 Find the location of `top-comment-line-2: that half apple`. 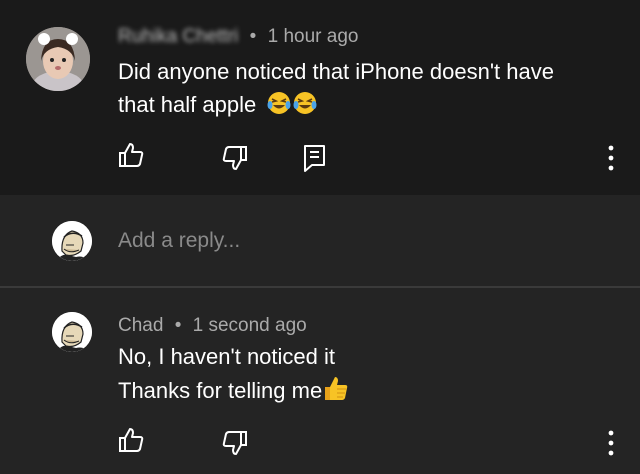

top-comment-line-2: that half apple is located at coordinates (187, 104).